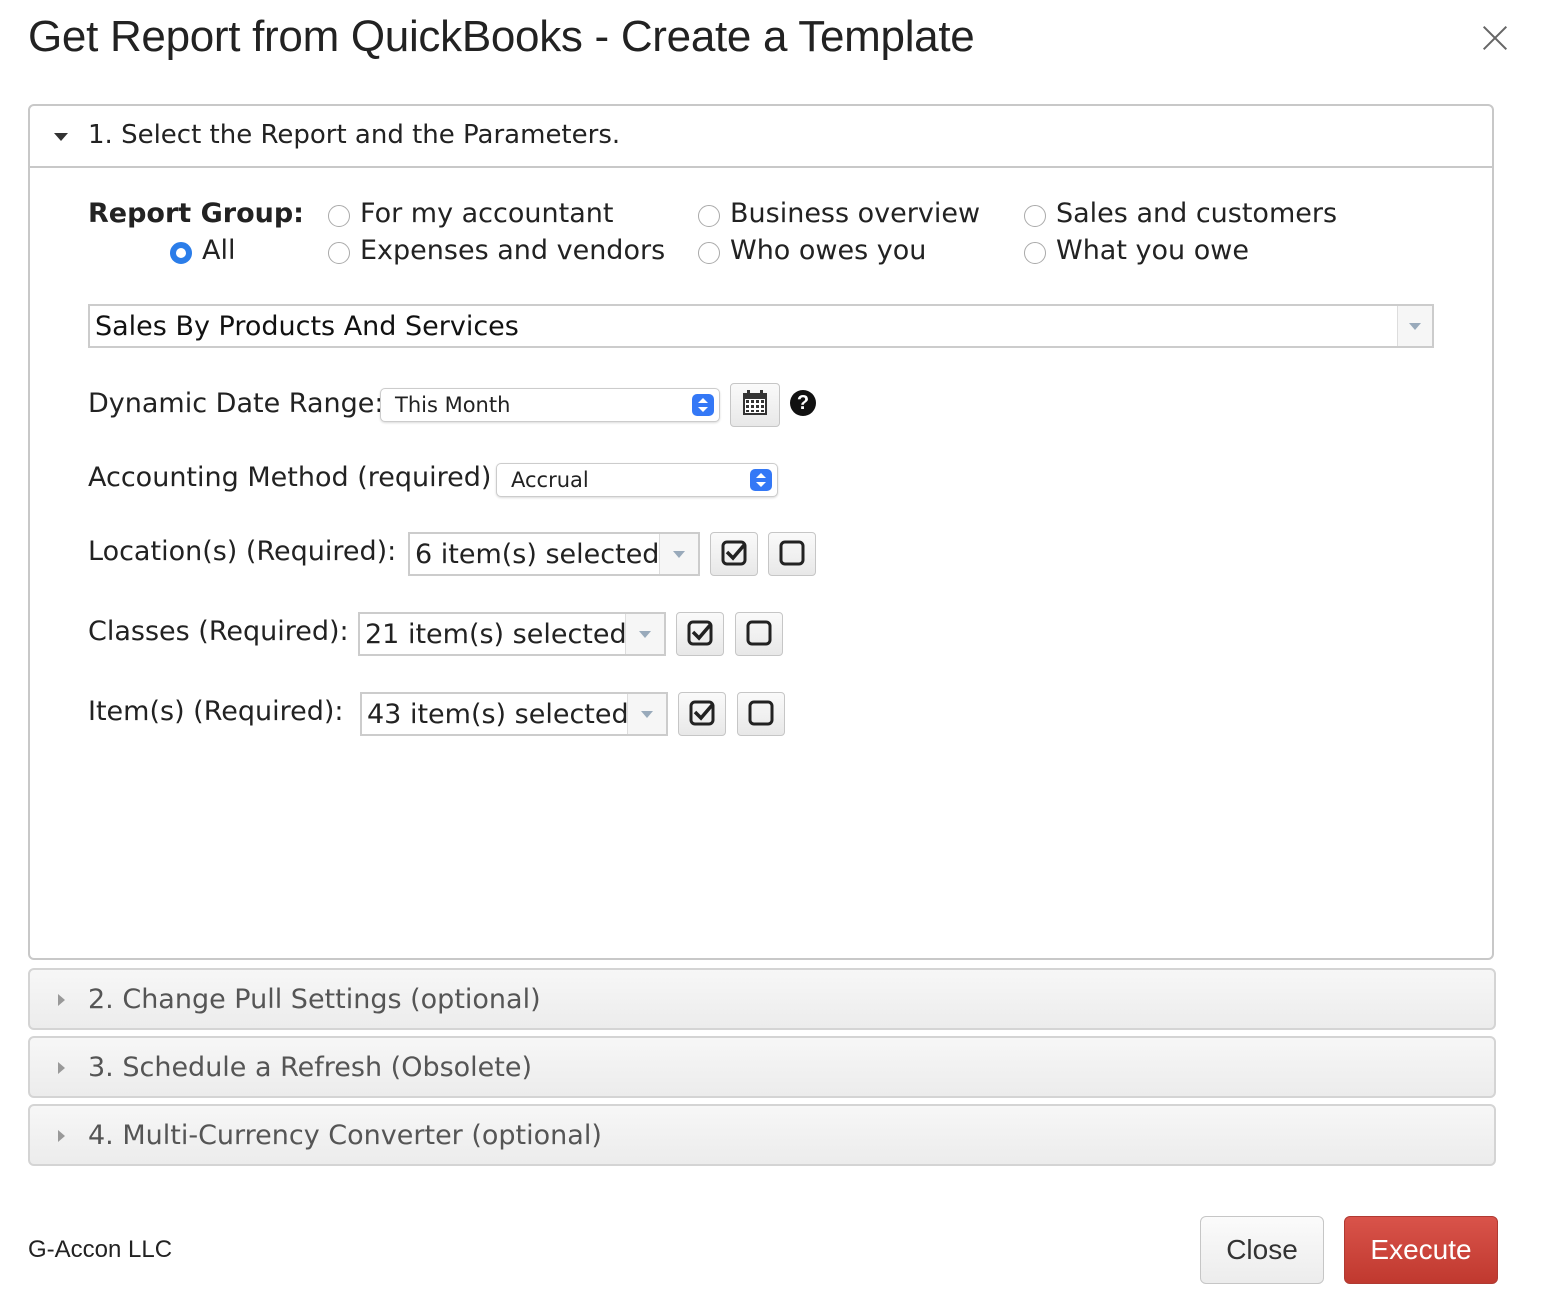  Describe the element at coordinates (1152, 250) in the screenshot. I see `radio-label-what-you-owe: What you owe` at that location.